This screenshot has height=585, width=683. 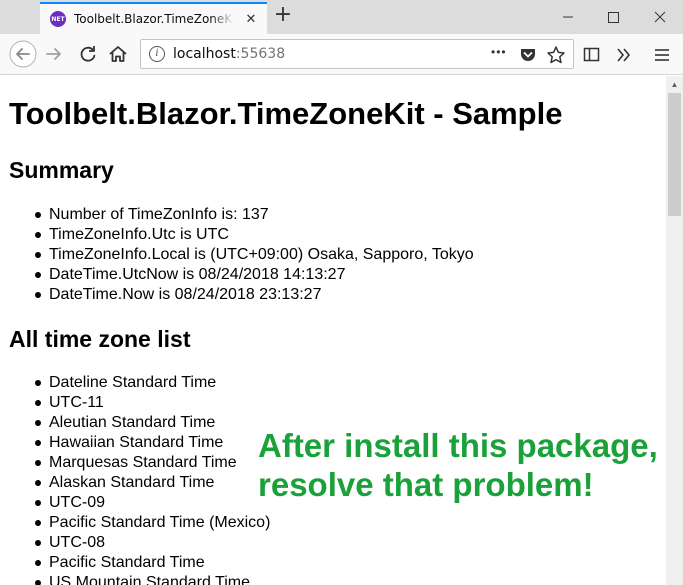 What do you see at coordinates (674, 84) in the screenshot?
I see `scroll-up-arrow-icon: ▲` at bounding box center [674, 84].